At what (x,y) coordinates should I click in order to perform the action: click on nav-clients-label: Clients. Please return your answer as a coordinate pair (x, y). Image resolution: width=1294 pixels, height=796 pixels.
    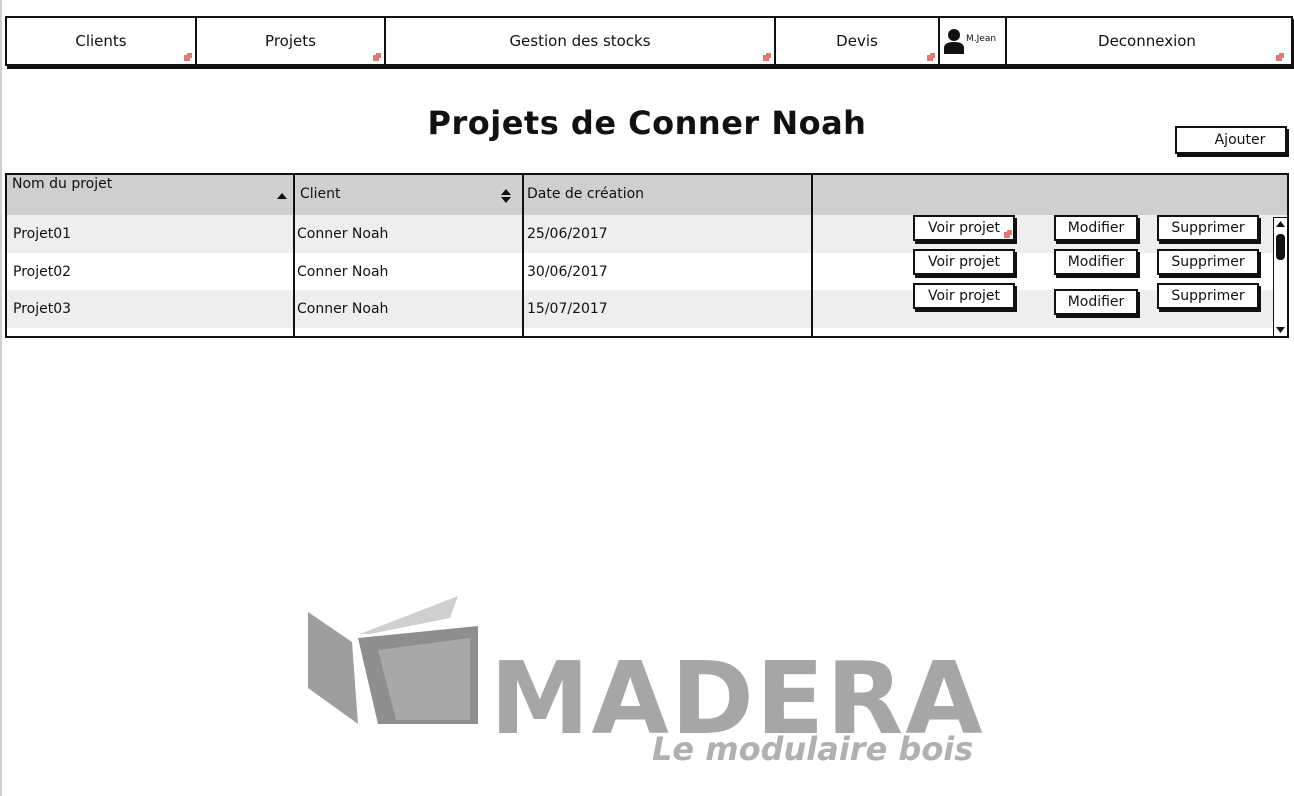
    Looking at the image, I should click on (101, 41).